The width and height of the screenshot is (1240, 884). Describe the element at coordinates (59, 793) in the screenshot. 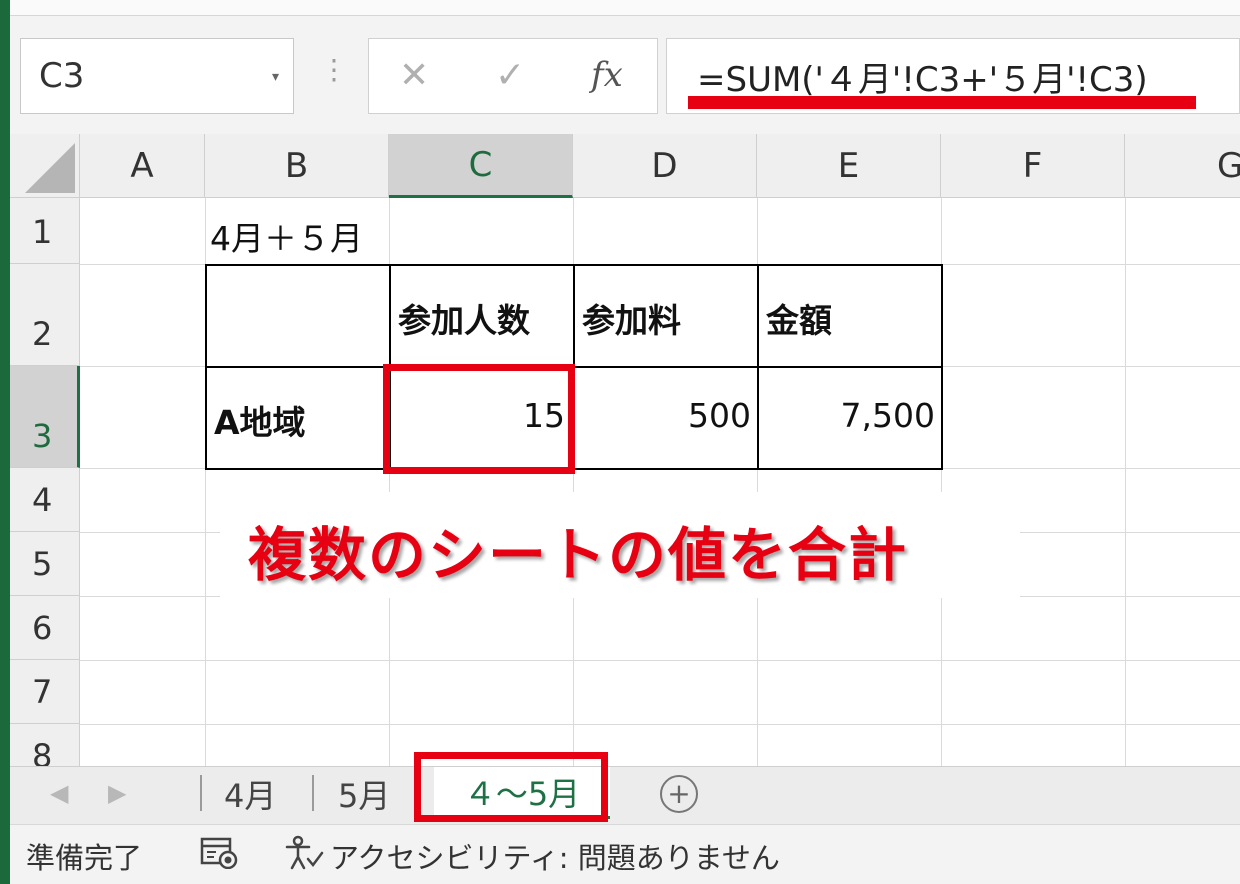

I see `prev-sheet-icon: ◀` at that location.